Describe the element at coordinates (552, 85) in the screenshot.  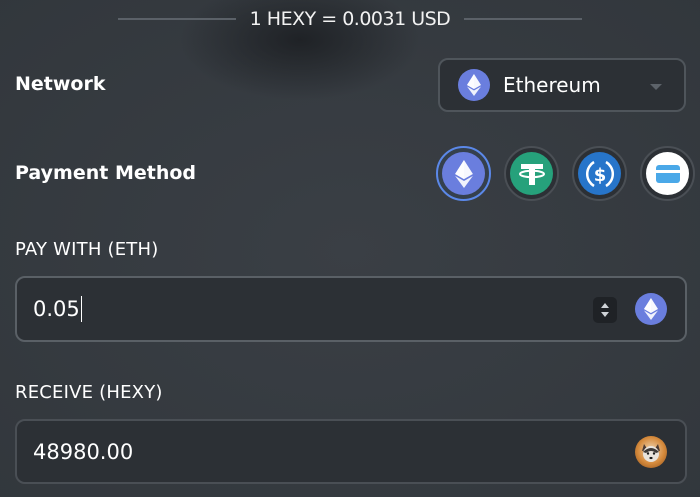
I see `network-selected-value: Ethereum` at that location.